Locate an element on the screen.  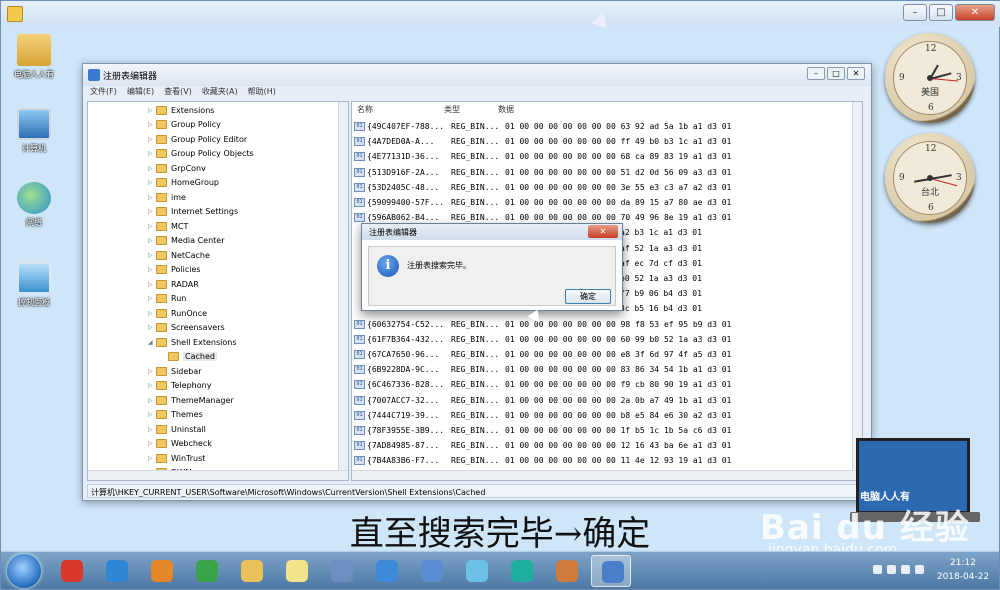
desktop-icon-computer: 计算机 is located at coordinates (34, 131).